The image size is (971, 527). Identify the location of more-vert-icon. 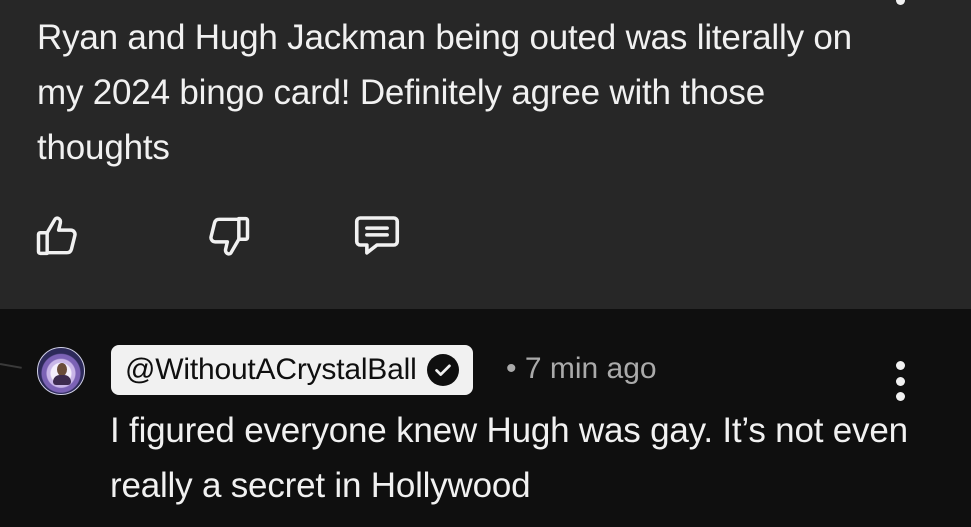
(900, 381).